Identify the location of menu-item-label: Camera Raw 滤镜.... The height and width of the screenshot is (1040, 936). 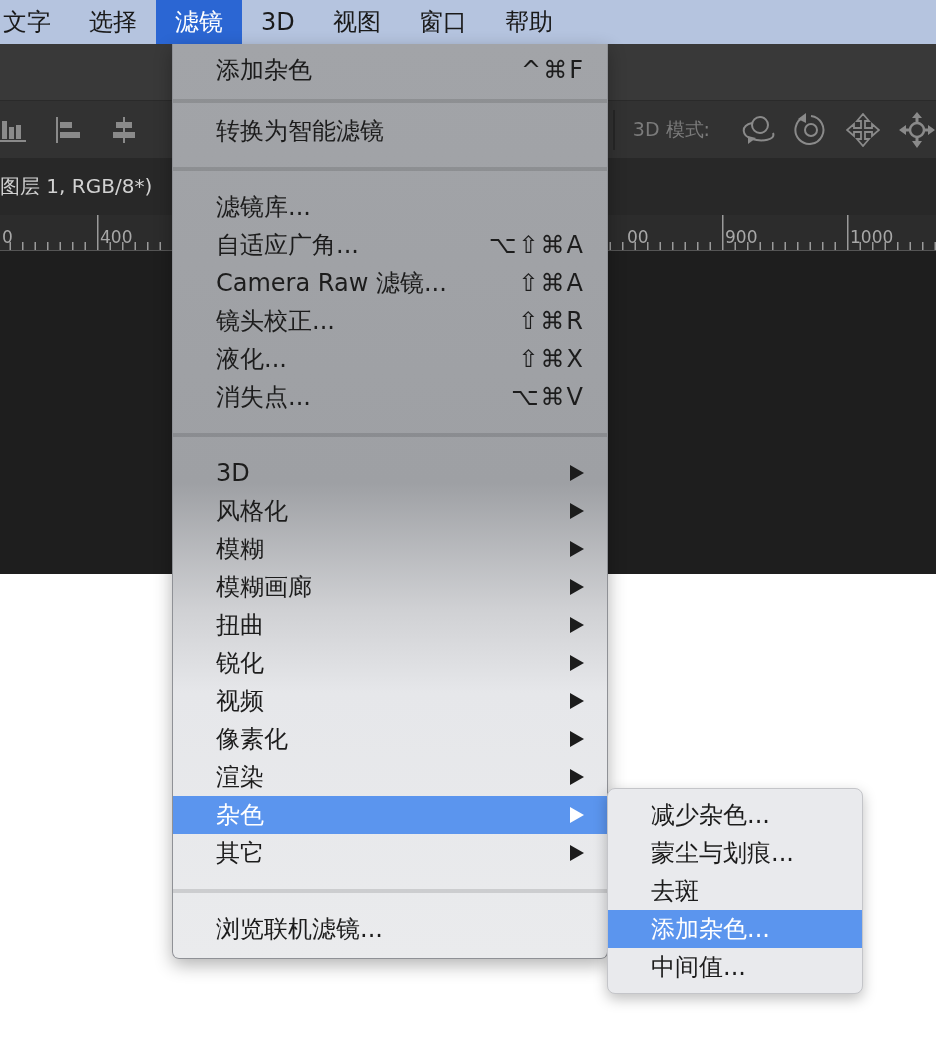
(331, 283).